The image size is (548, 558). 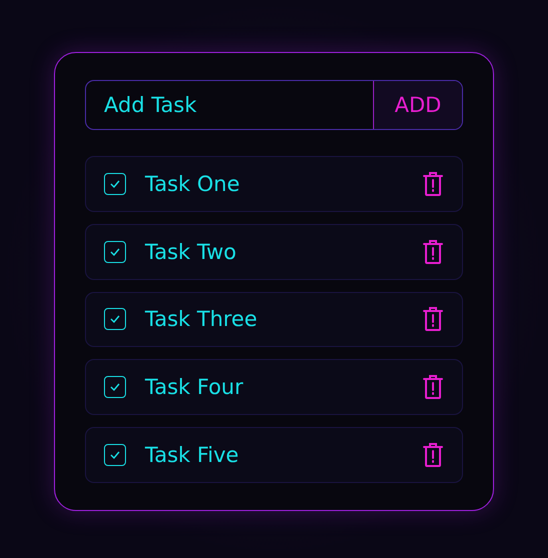 I want to click on add-button: ADD, so click(x=417, y=105).